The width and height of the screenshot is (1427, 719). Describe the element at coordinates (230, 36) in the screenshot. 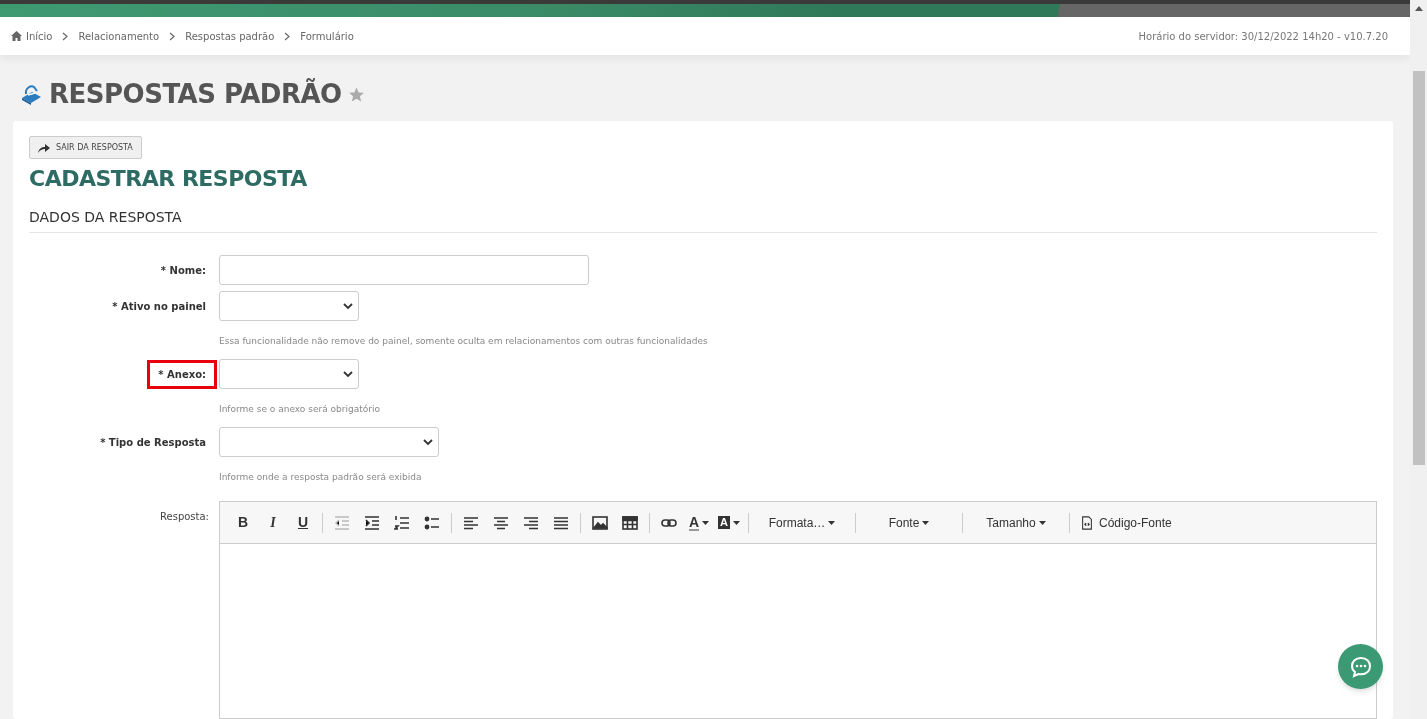

I see `breadcrumb-link: Respostas padrão` at that location.